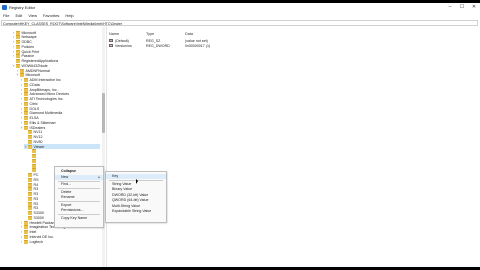 The image size is (480, 270). I want to click on context-menu-item: Delete, so click(79, 192).